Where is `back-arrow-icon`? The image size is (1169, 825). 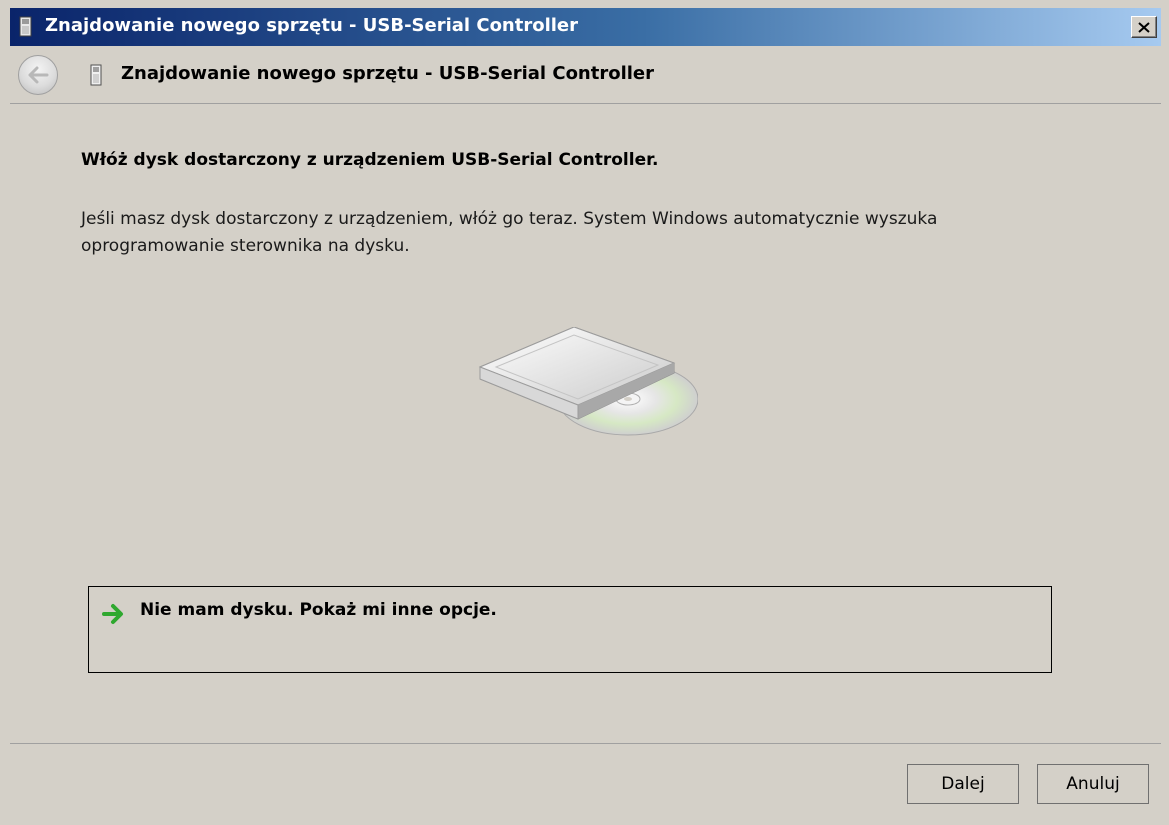
back-arrow-icon is located at coordinates (38, 75).